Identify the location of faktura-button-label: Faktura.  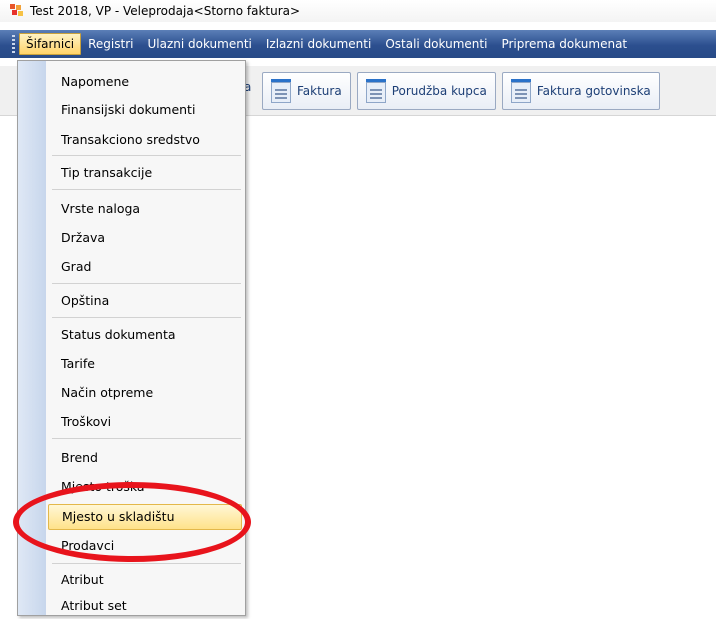
(319, 90).